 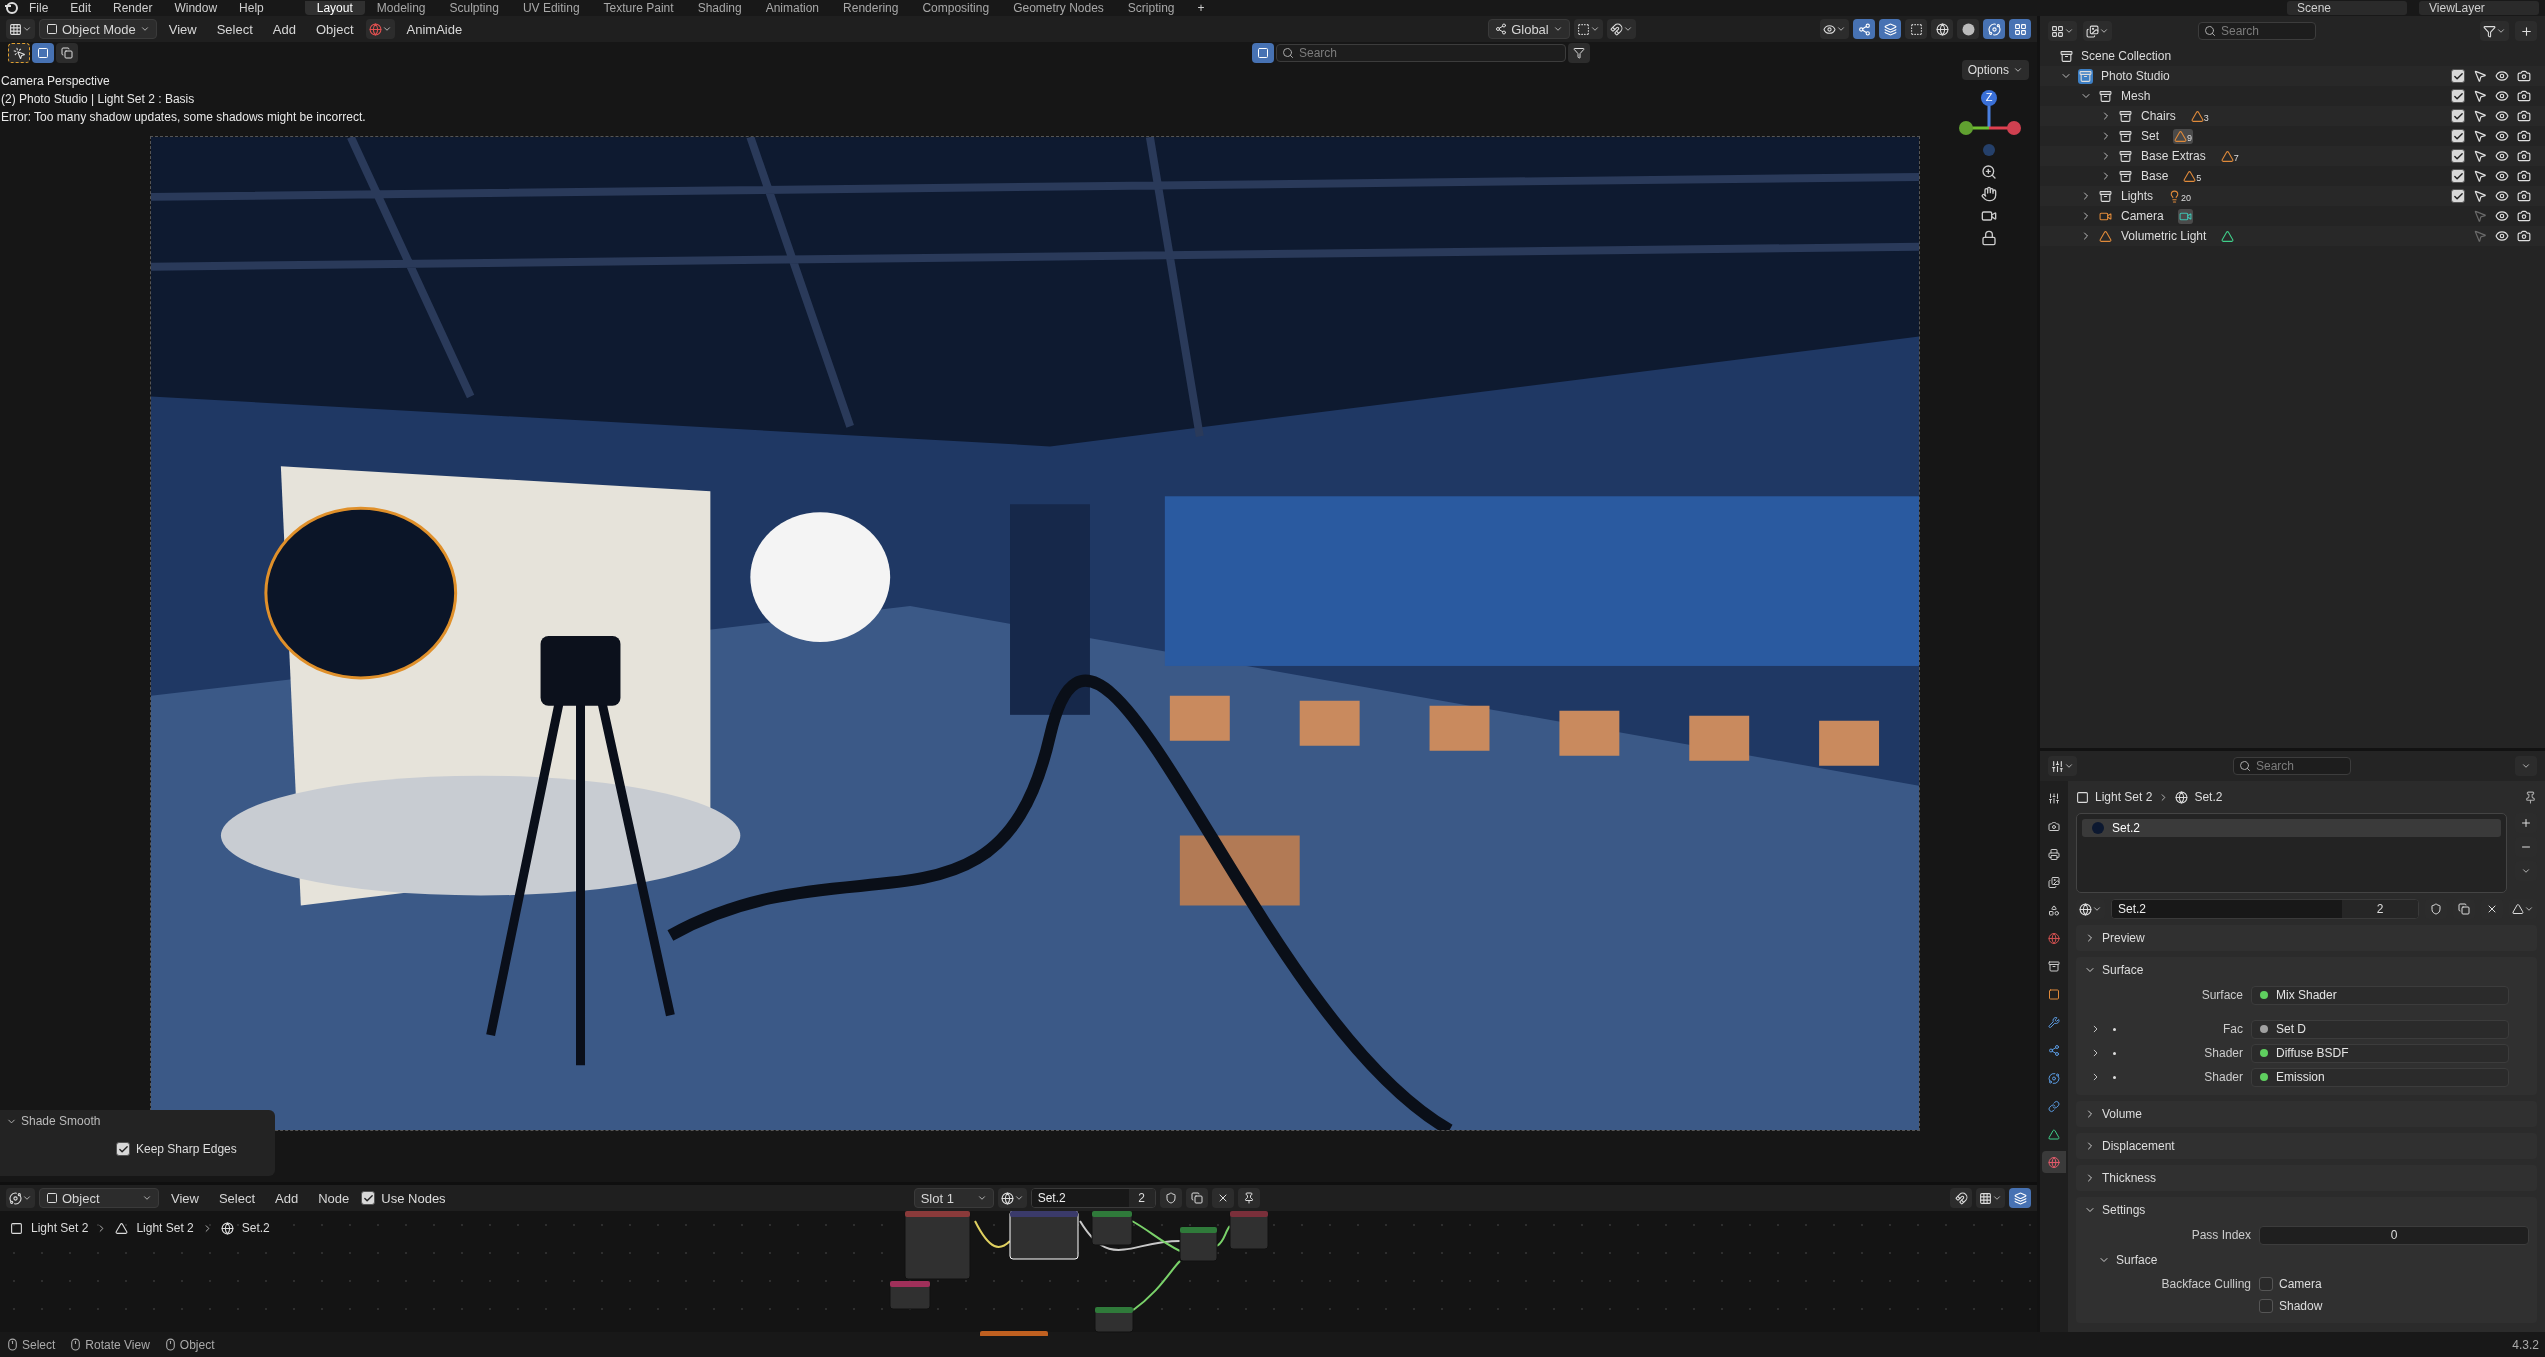 What do you see at coordinates (2306, 1146) in the screenshot?
I see `panel-header: Displacement` at bounding box center [2306, 1146].